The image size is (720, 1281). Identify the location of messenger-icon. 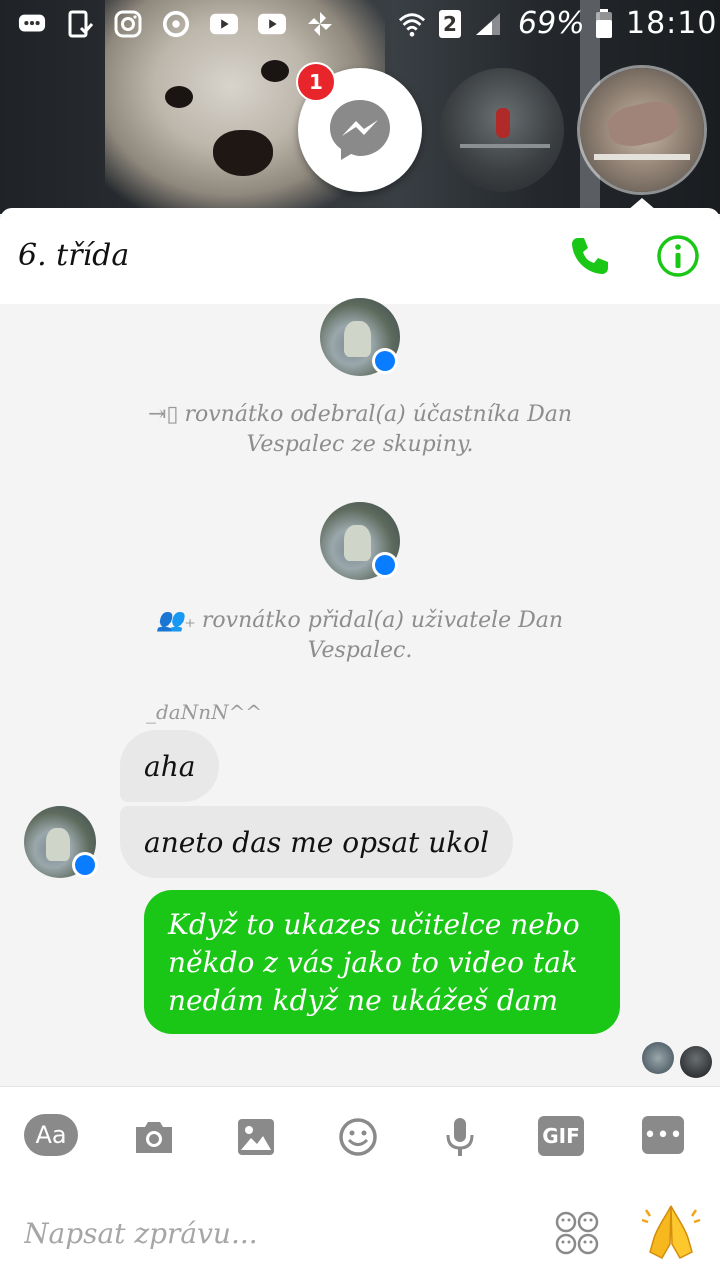
(360, 130).